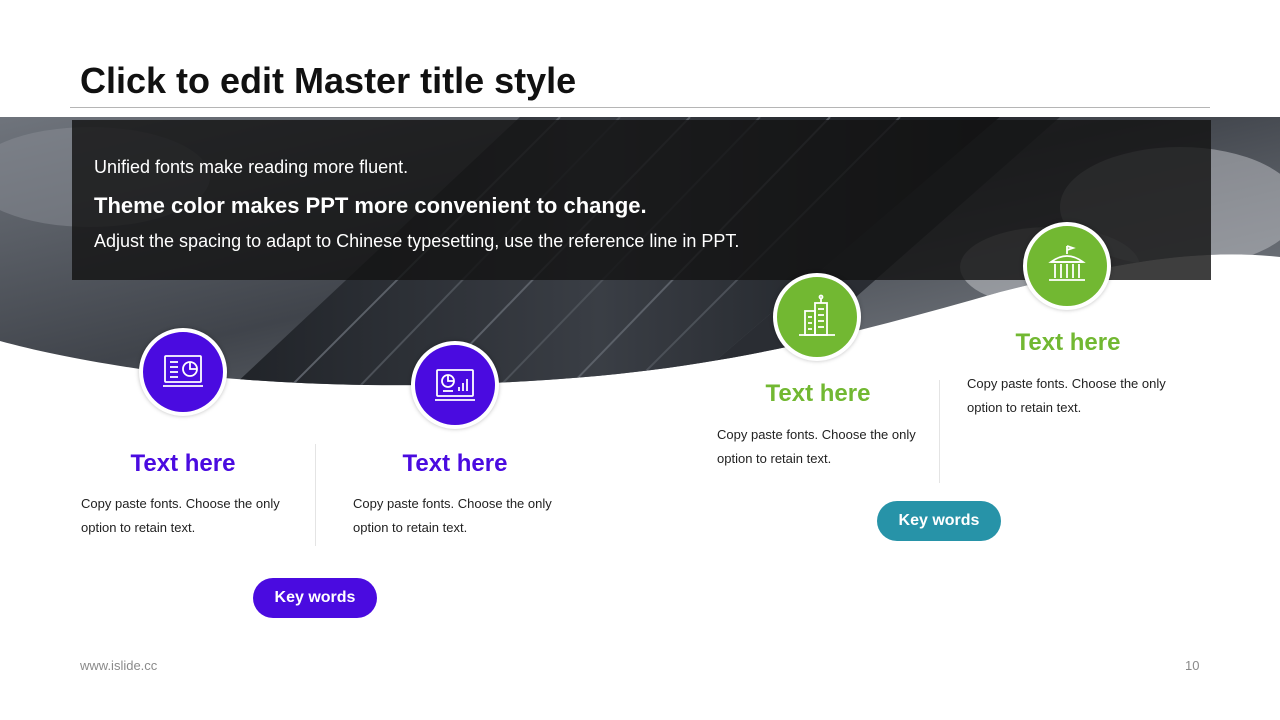  I want to click on item-4-icon-circle, so click(1067, 266).